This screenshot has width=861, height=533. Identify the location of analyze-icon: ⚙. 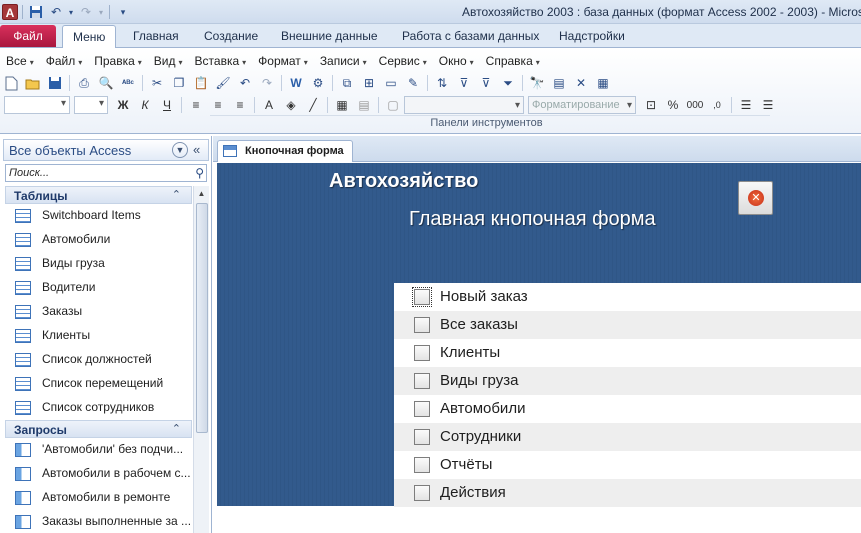
(318, 83).